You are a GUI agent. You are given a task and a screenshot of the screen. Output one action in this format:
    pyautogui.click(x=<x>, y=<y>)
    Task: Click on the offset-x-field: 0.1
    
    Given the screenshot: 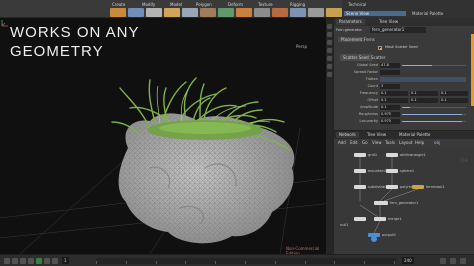 What is the action you would take?
    pyautogui.click(x=394, y=100)
    